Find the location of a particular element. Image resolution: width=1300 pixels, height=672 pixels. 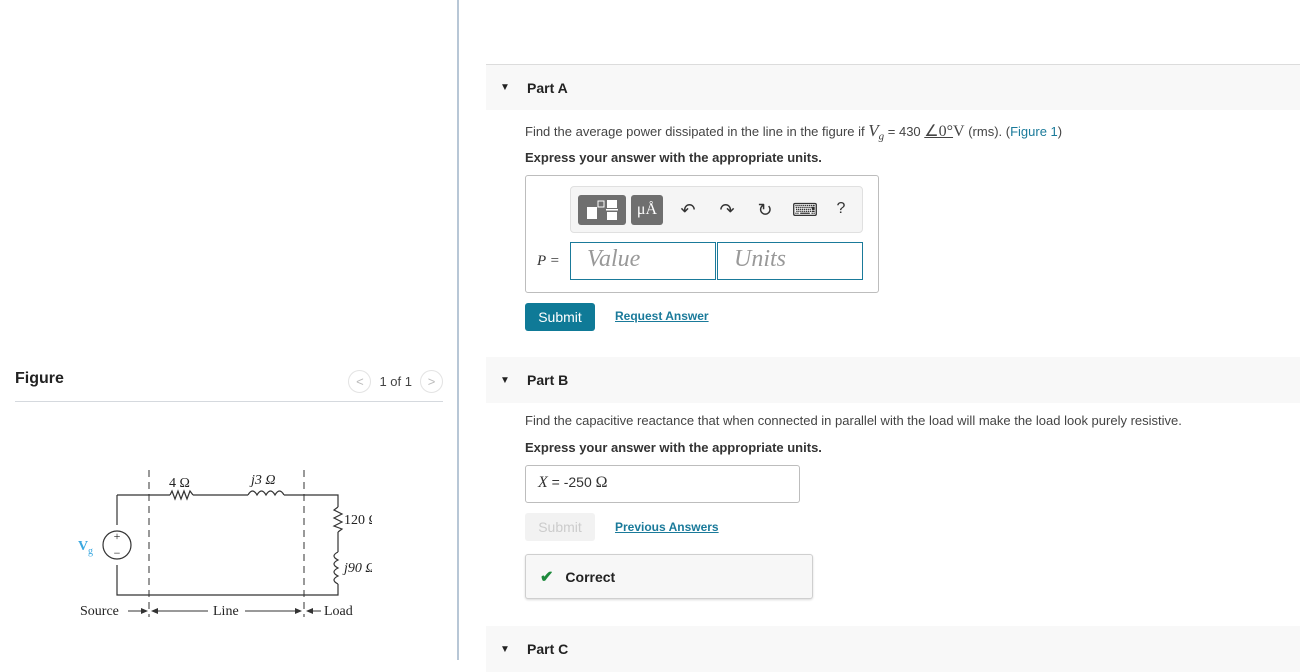

figure-pager: < 1 of 1 > is located at coordinates (395, 381).